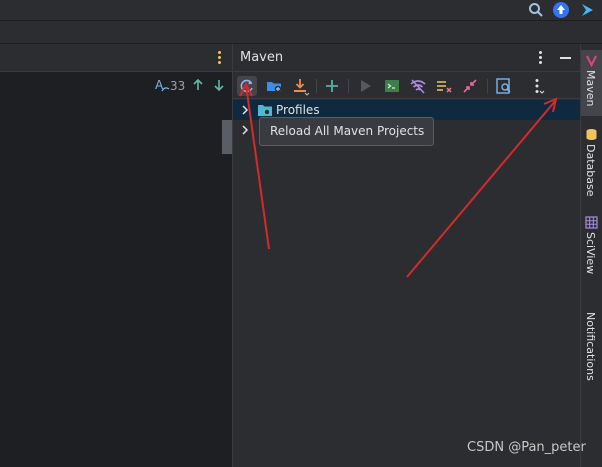 Image resolution: width=602 pixels, height=467 pixels. Describe the element at coordinates (219, 58) in the screenshot. I see `editor-options-icon` at that location.